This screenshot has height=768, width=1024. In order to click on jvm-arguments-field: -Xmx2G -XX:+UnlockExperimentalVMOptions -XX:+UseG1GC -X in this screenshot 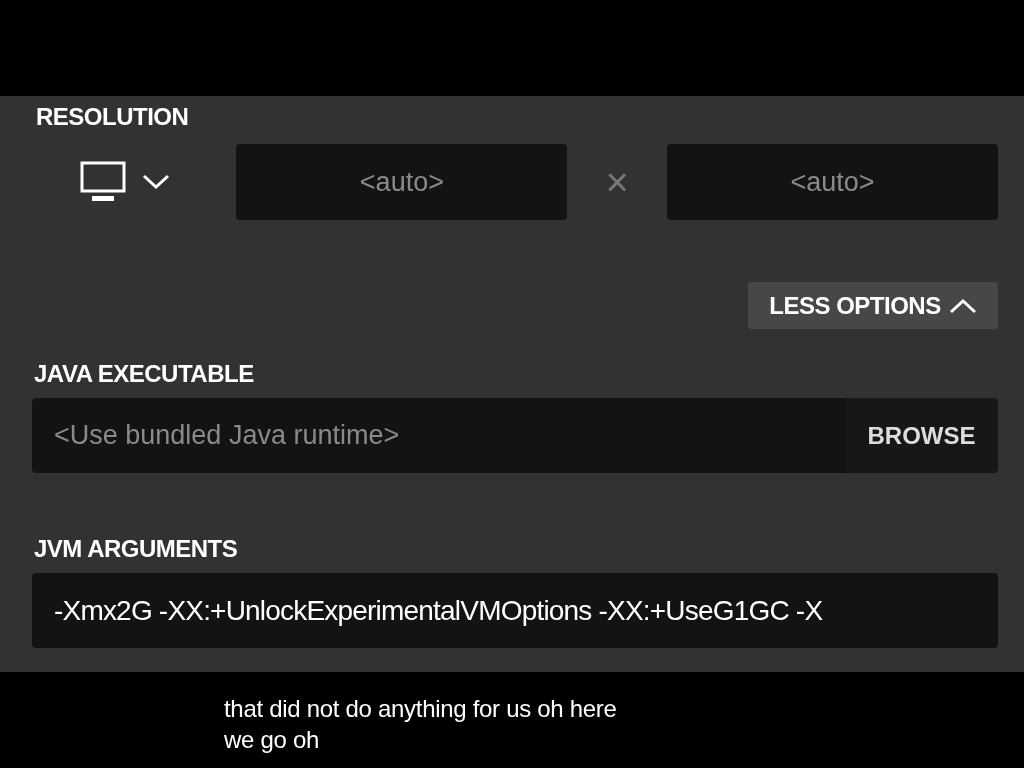, I will do `click(515, 610)`.